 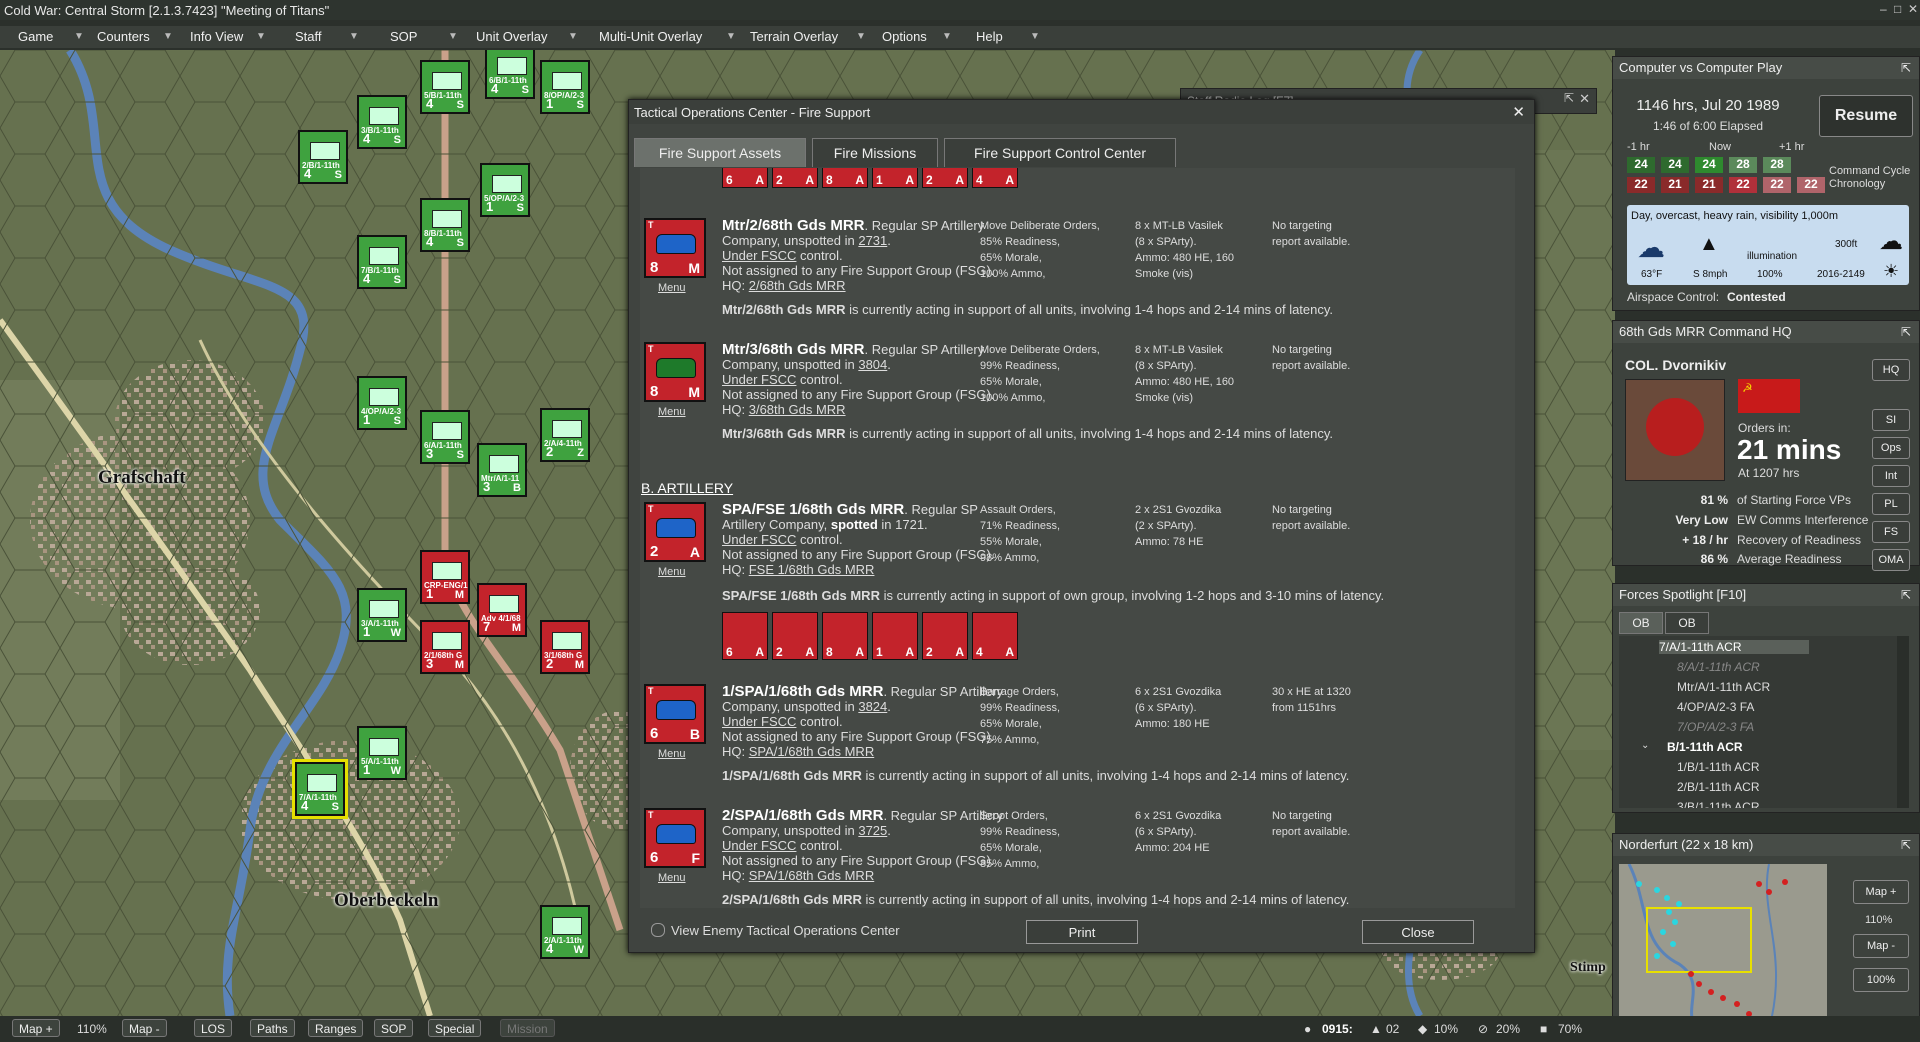 What do you see at coordinates (527, 1028) in the screenshot?
I see `mission-button: Mission` at bounding box center [527, 1028].